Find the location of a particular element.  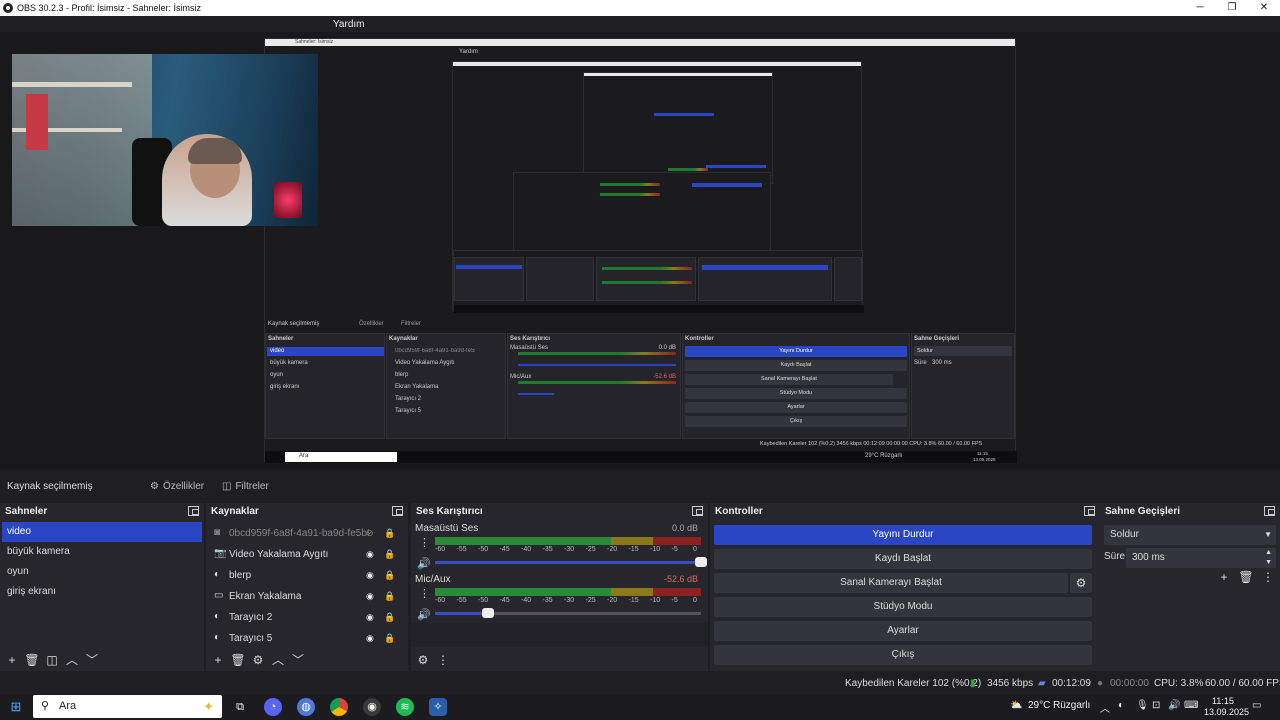

menu-help: Yardım is located at coordinates (349, 24).